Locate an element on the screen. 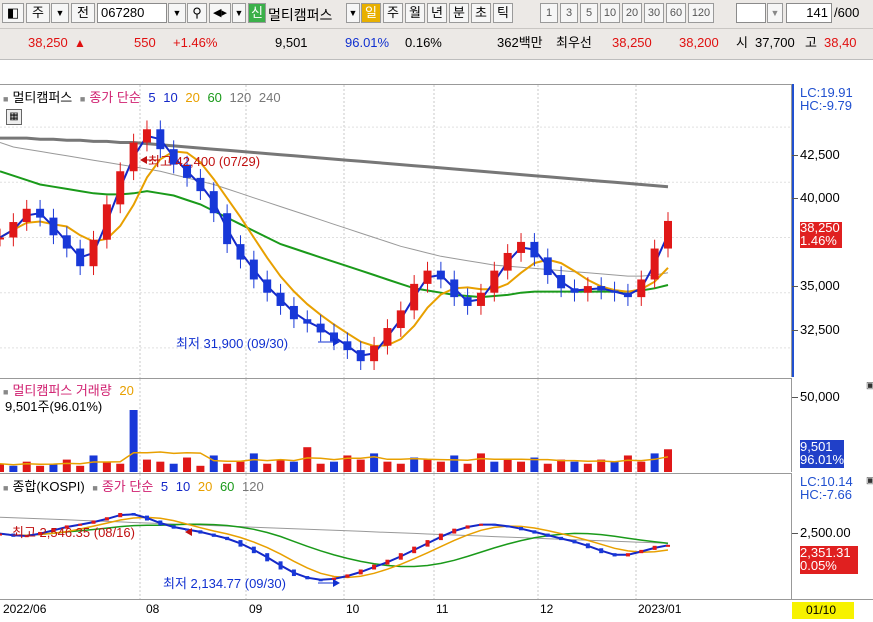 This screenshot has width=873, height=622. minute-20-button: 20 is located at coordinates (632, 13).